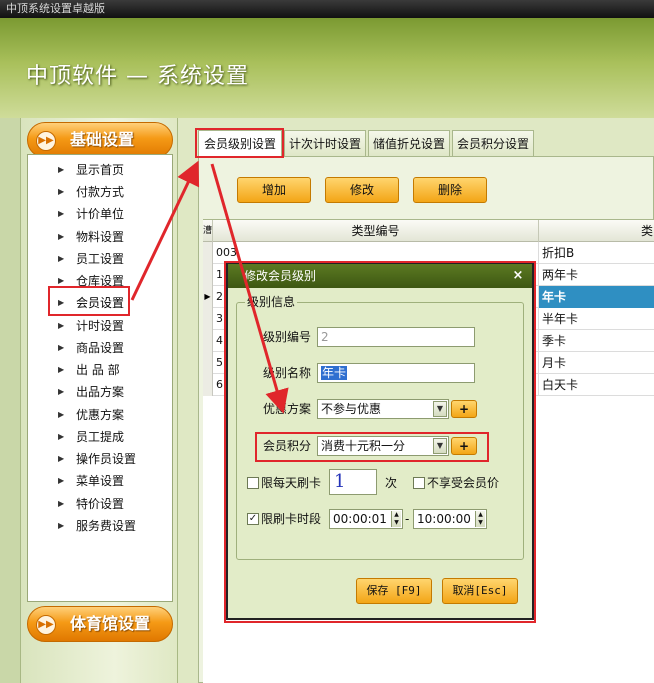  Describe the element at coordinates (518, 276) in the screenshot. I see `close-icon: ×` at that location.